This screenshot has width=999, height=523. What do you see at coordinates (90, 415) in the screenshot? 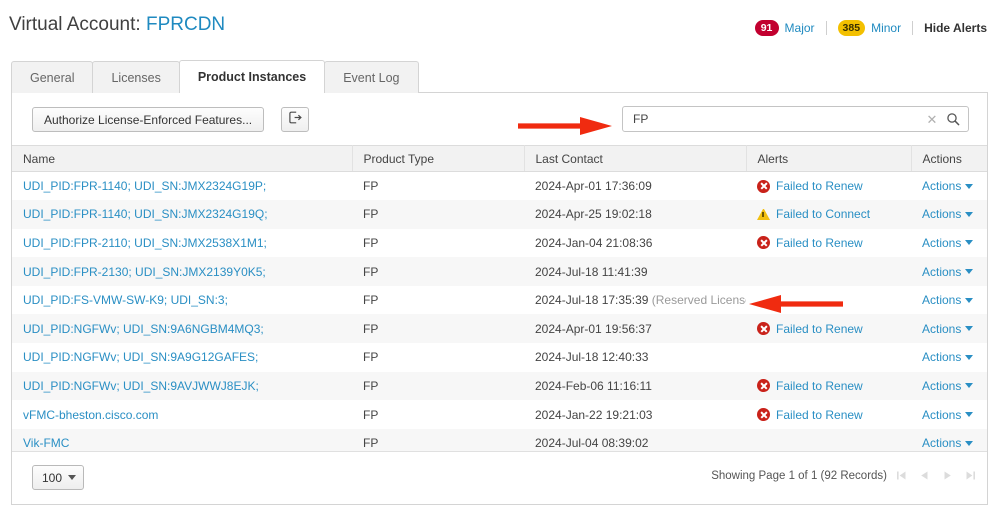
I see `instance-name-link: vFMC-bheston.cisco.com` at bounding box center [90, 415].